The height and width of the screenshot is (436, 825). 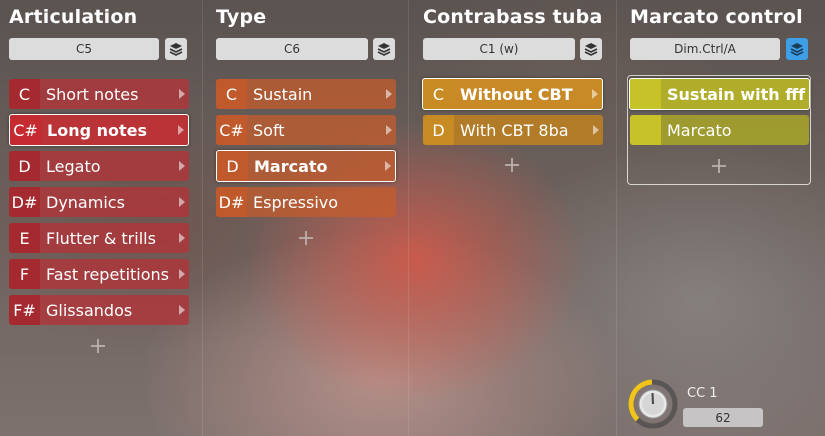 I want to click on articulation-item-selected: C# Long notes, so click(x=99, y=130).